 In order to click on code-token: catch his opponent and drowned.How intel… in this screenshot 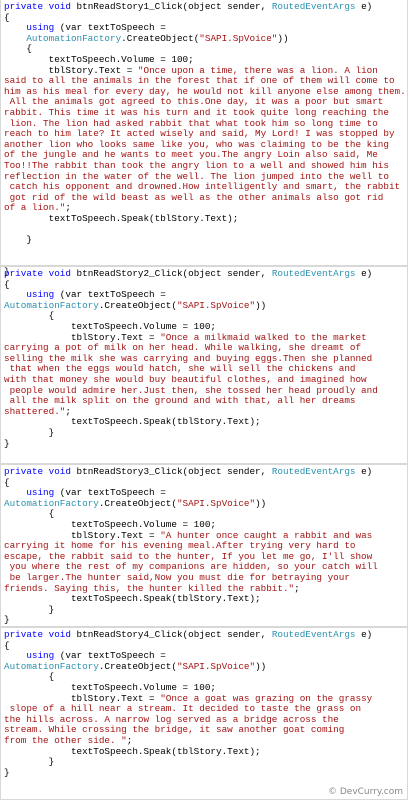, I will do `click(202, 187)`.